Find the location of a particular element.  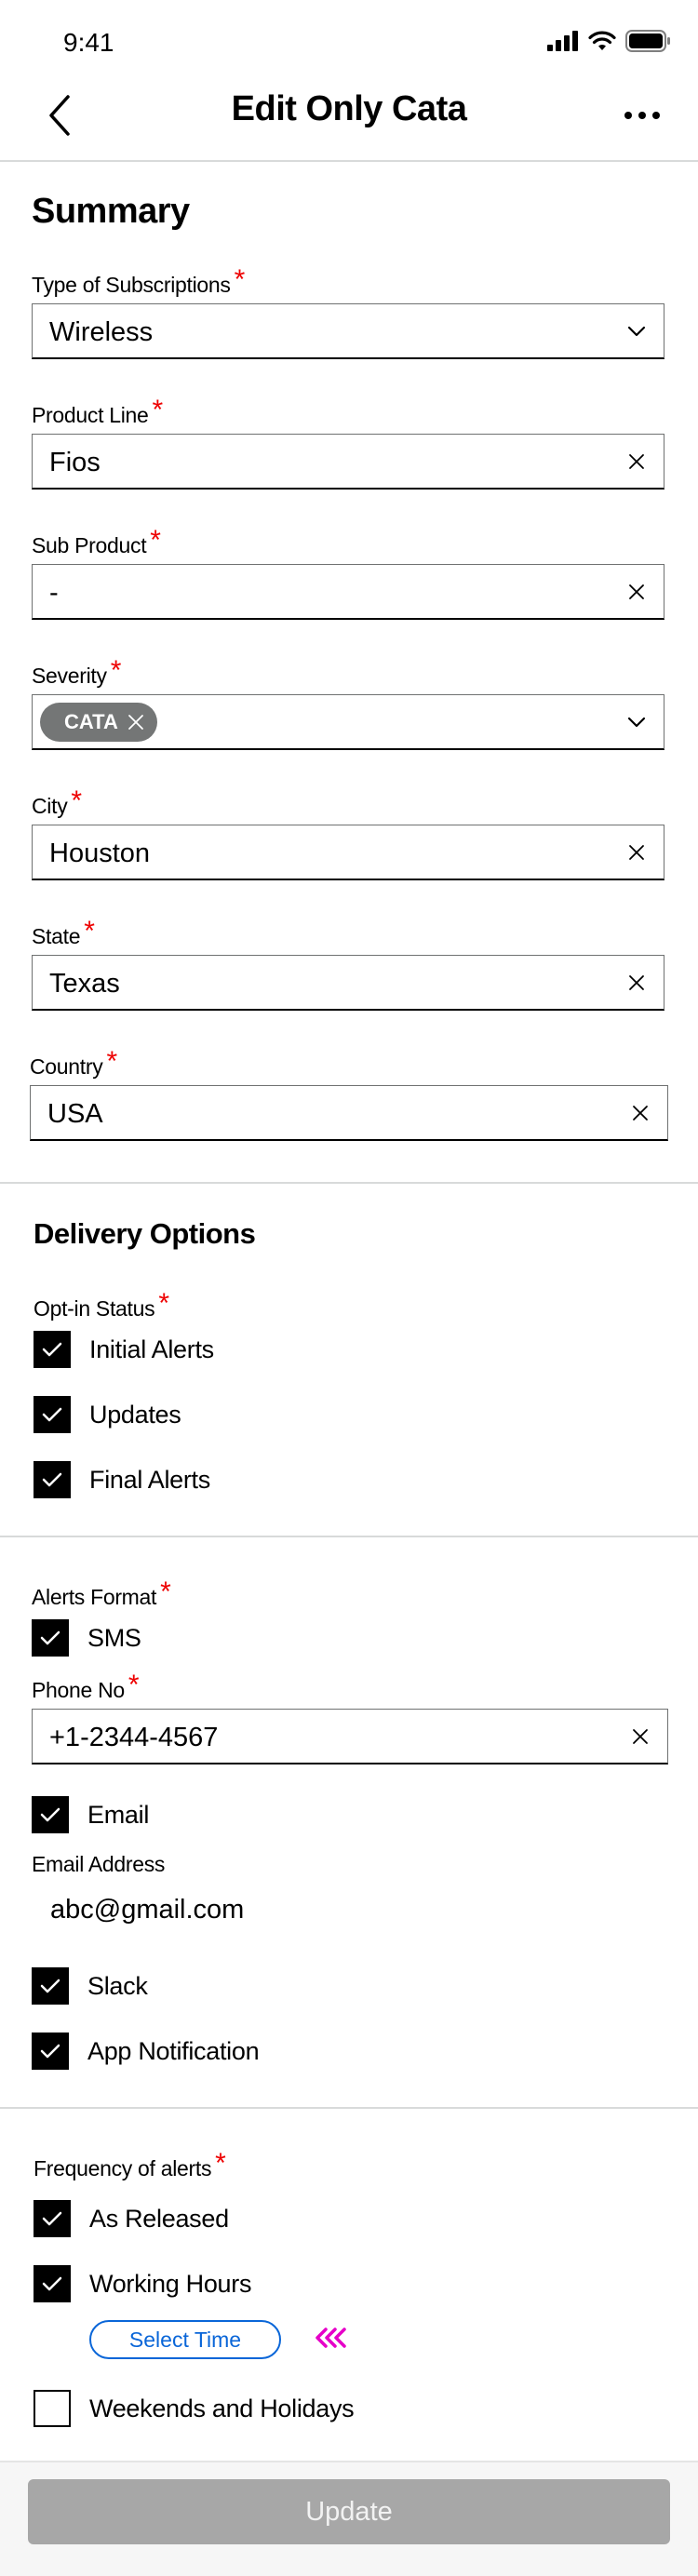

phone-no-label: Phone No * is located at coordinates (86, 1687).